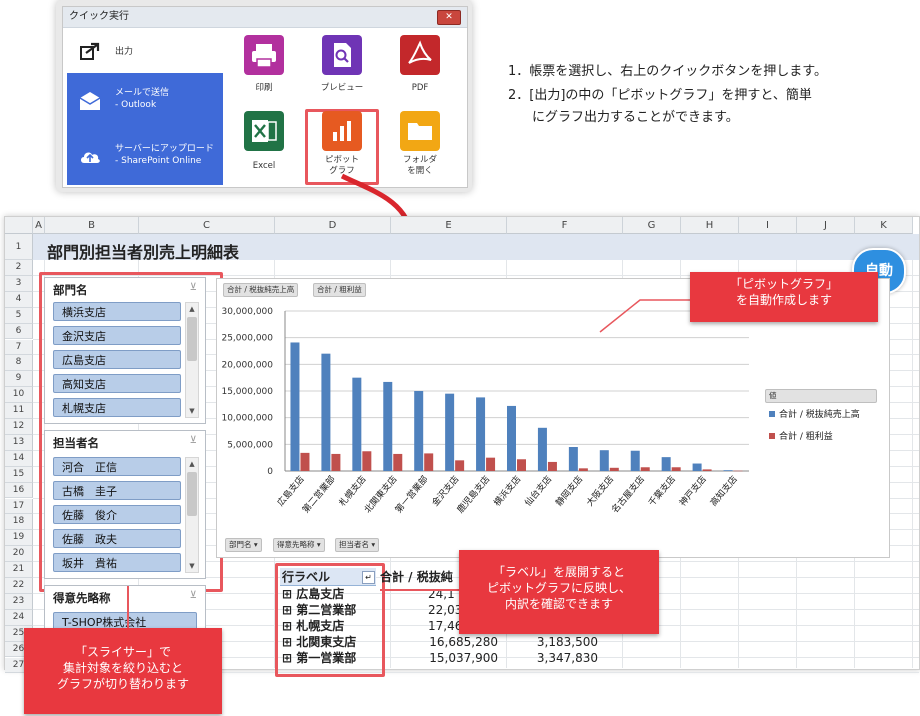 The height and width of the screenshot is (716, 920). I want to click on sidebar-item-export: 出力, so click(145, 52).